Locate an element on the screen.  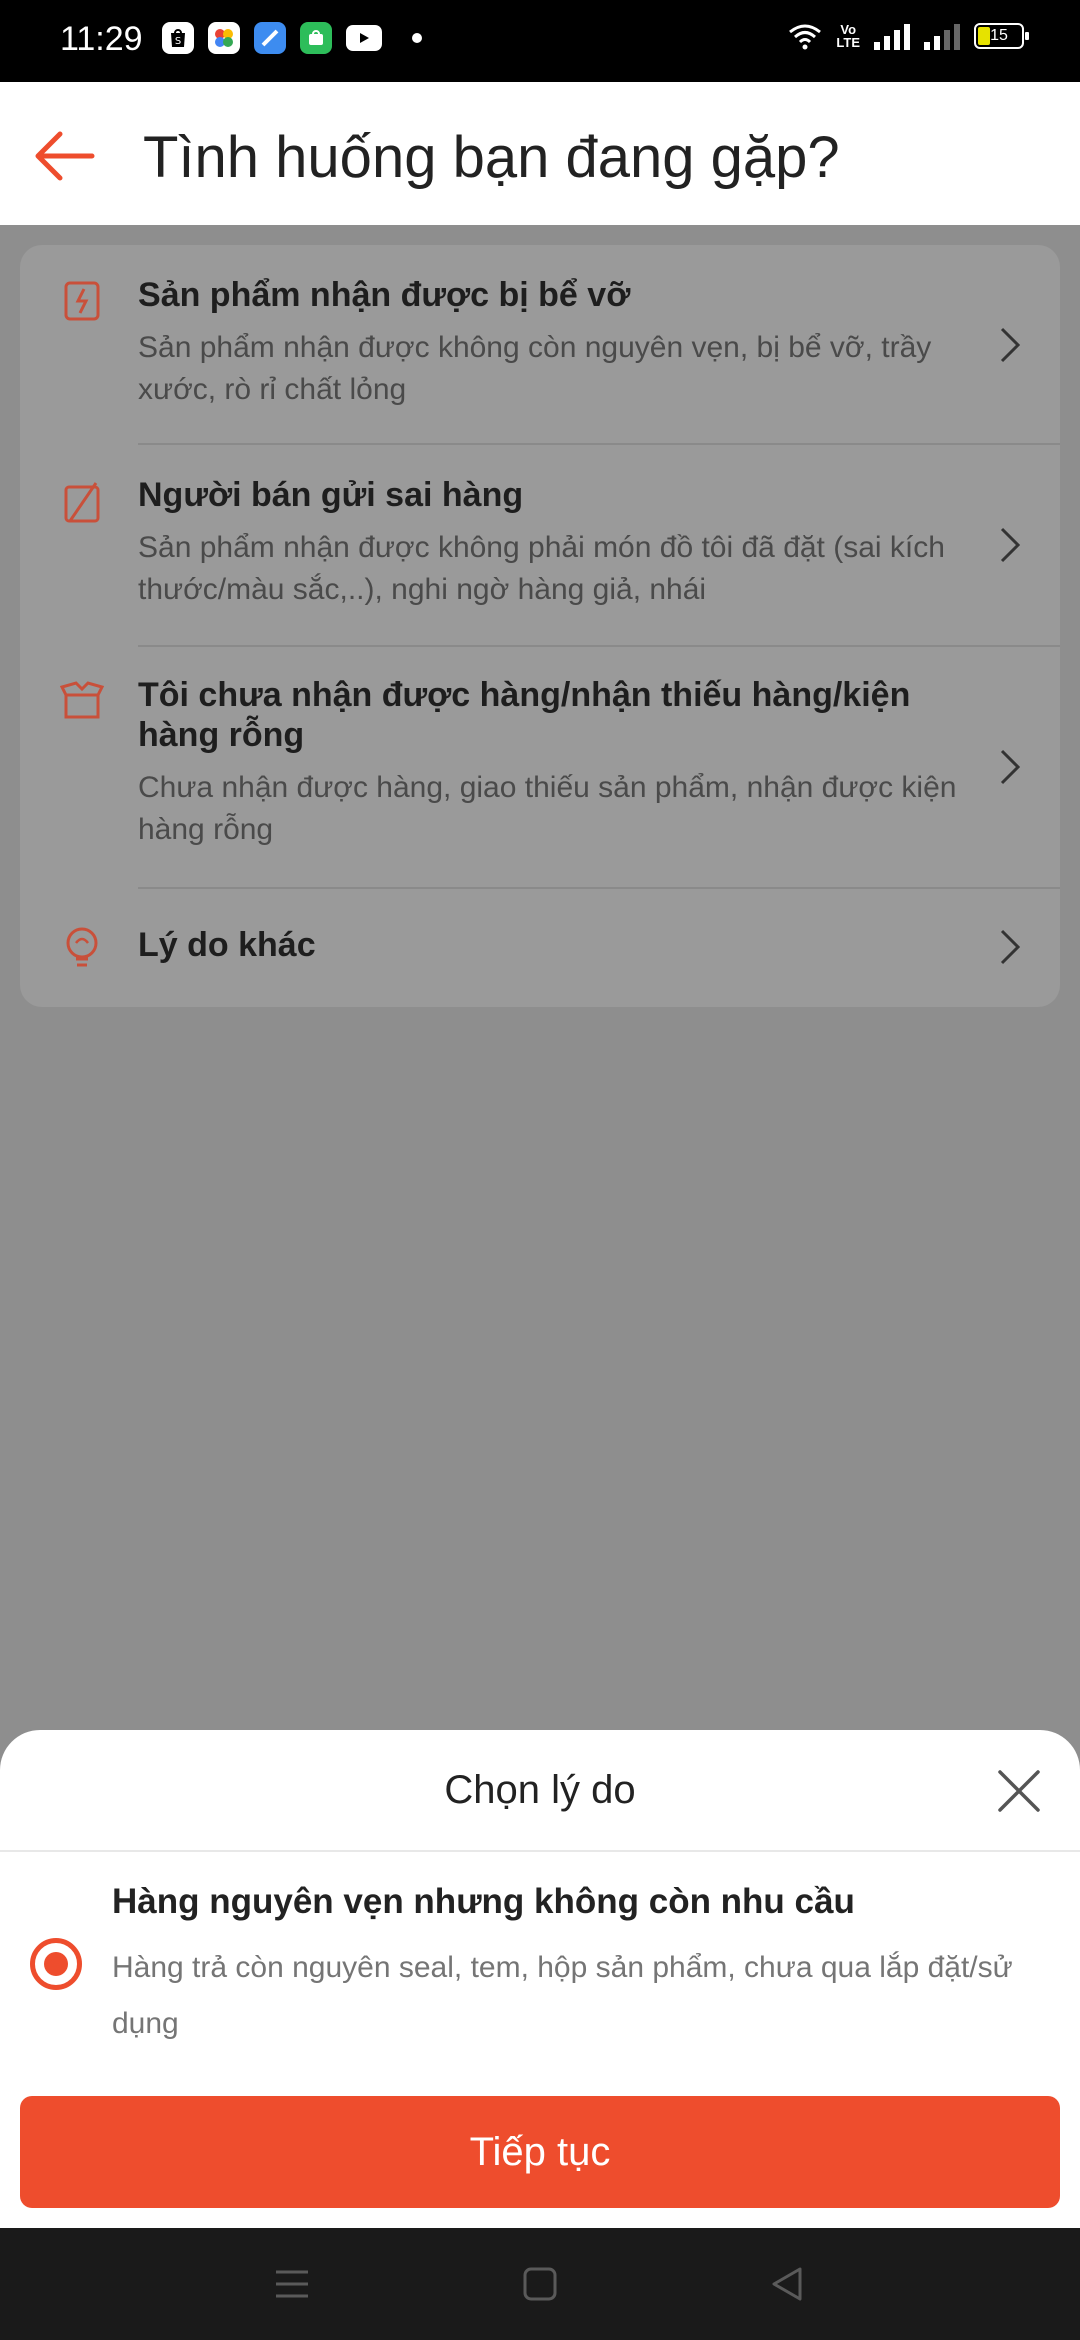
notification-icons: S is located at coordinates (292, 38).